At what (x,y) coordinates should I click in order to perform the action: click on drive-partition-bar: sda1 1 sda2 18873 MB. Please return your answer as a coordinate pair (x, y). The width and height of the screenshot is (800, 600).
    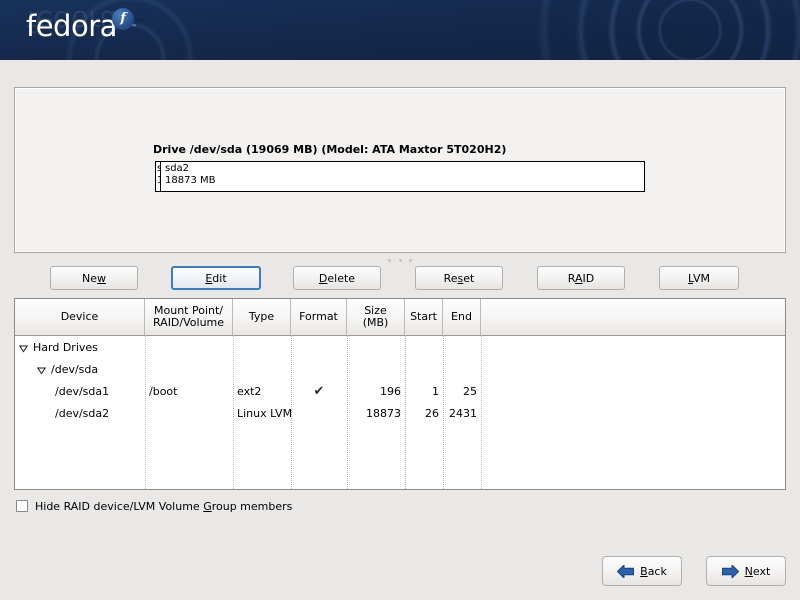
    Looking at the image, I should click on (400, 176).